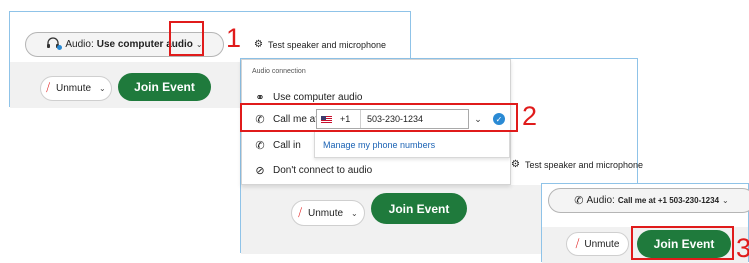 This screenshot has width=749, height=263. I want to click on menu-item-label: Don't connect to audio, so click(323, 170).